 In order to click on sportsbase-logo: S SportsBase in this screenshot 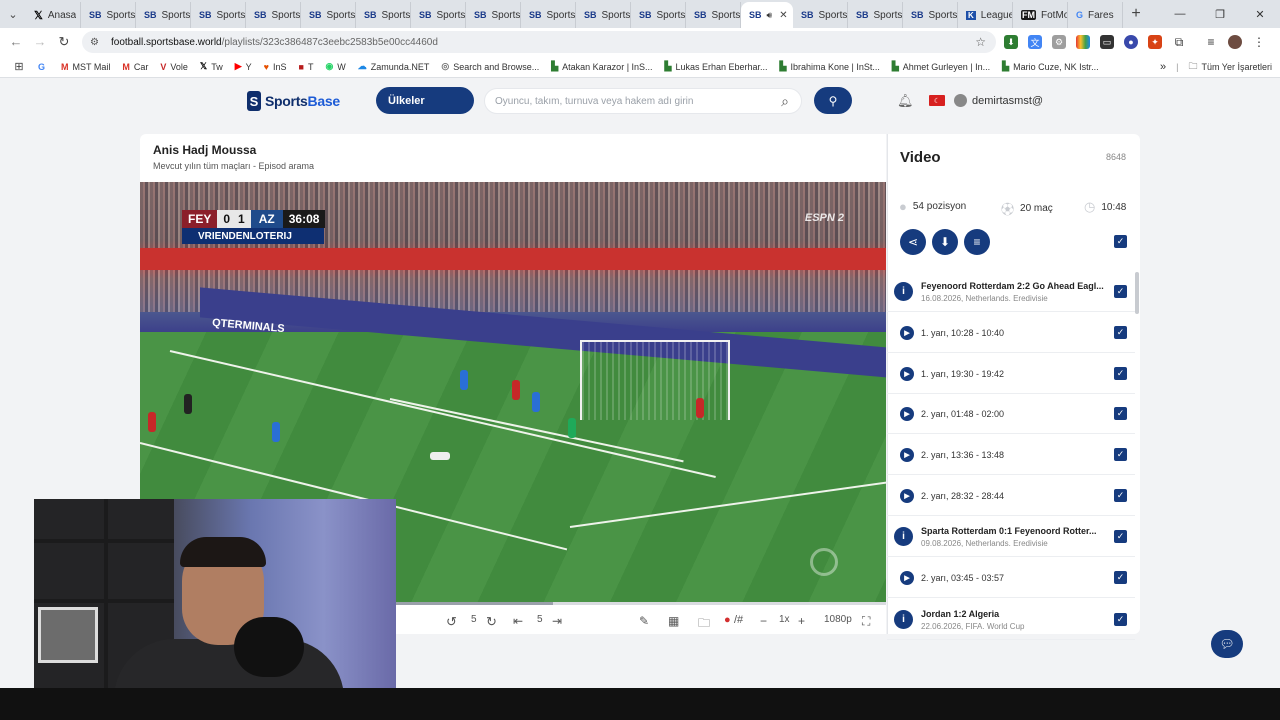, I will do `click(293, 101)`.